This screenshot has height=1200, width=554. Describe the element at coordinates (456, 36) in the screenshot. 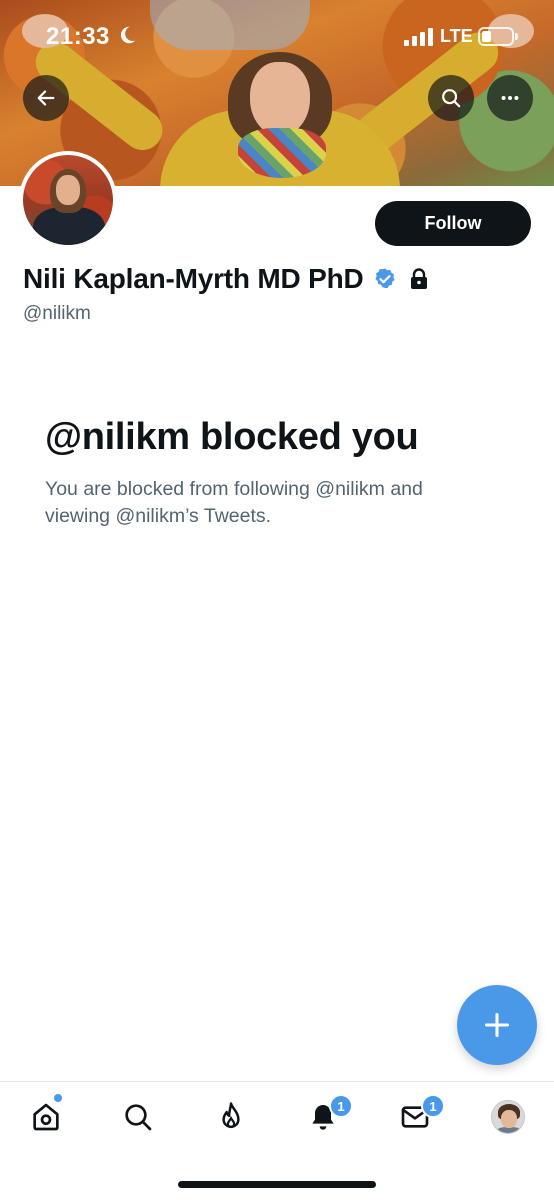

I see `network-label: LTE` at that location.